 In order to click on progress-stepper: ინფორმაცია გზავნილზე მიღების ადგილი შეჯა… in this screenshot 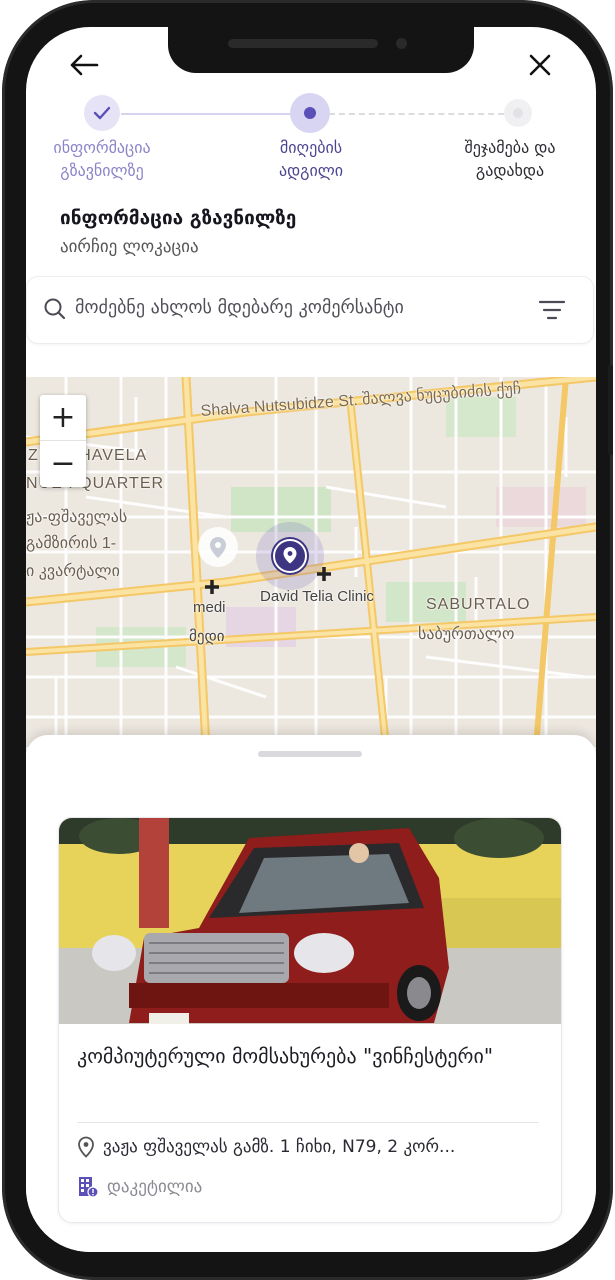, I will do `click(311, 142)`.